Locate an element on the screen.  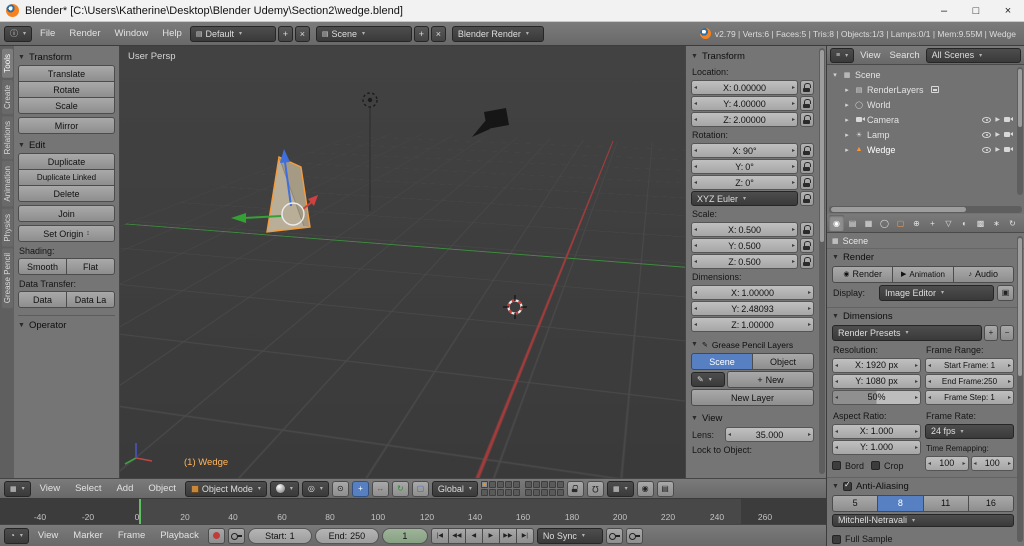
start-frame-field: Start: 1 is located at coordinates (279, 535).